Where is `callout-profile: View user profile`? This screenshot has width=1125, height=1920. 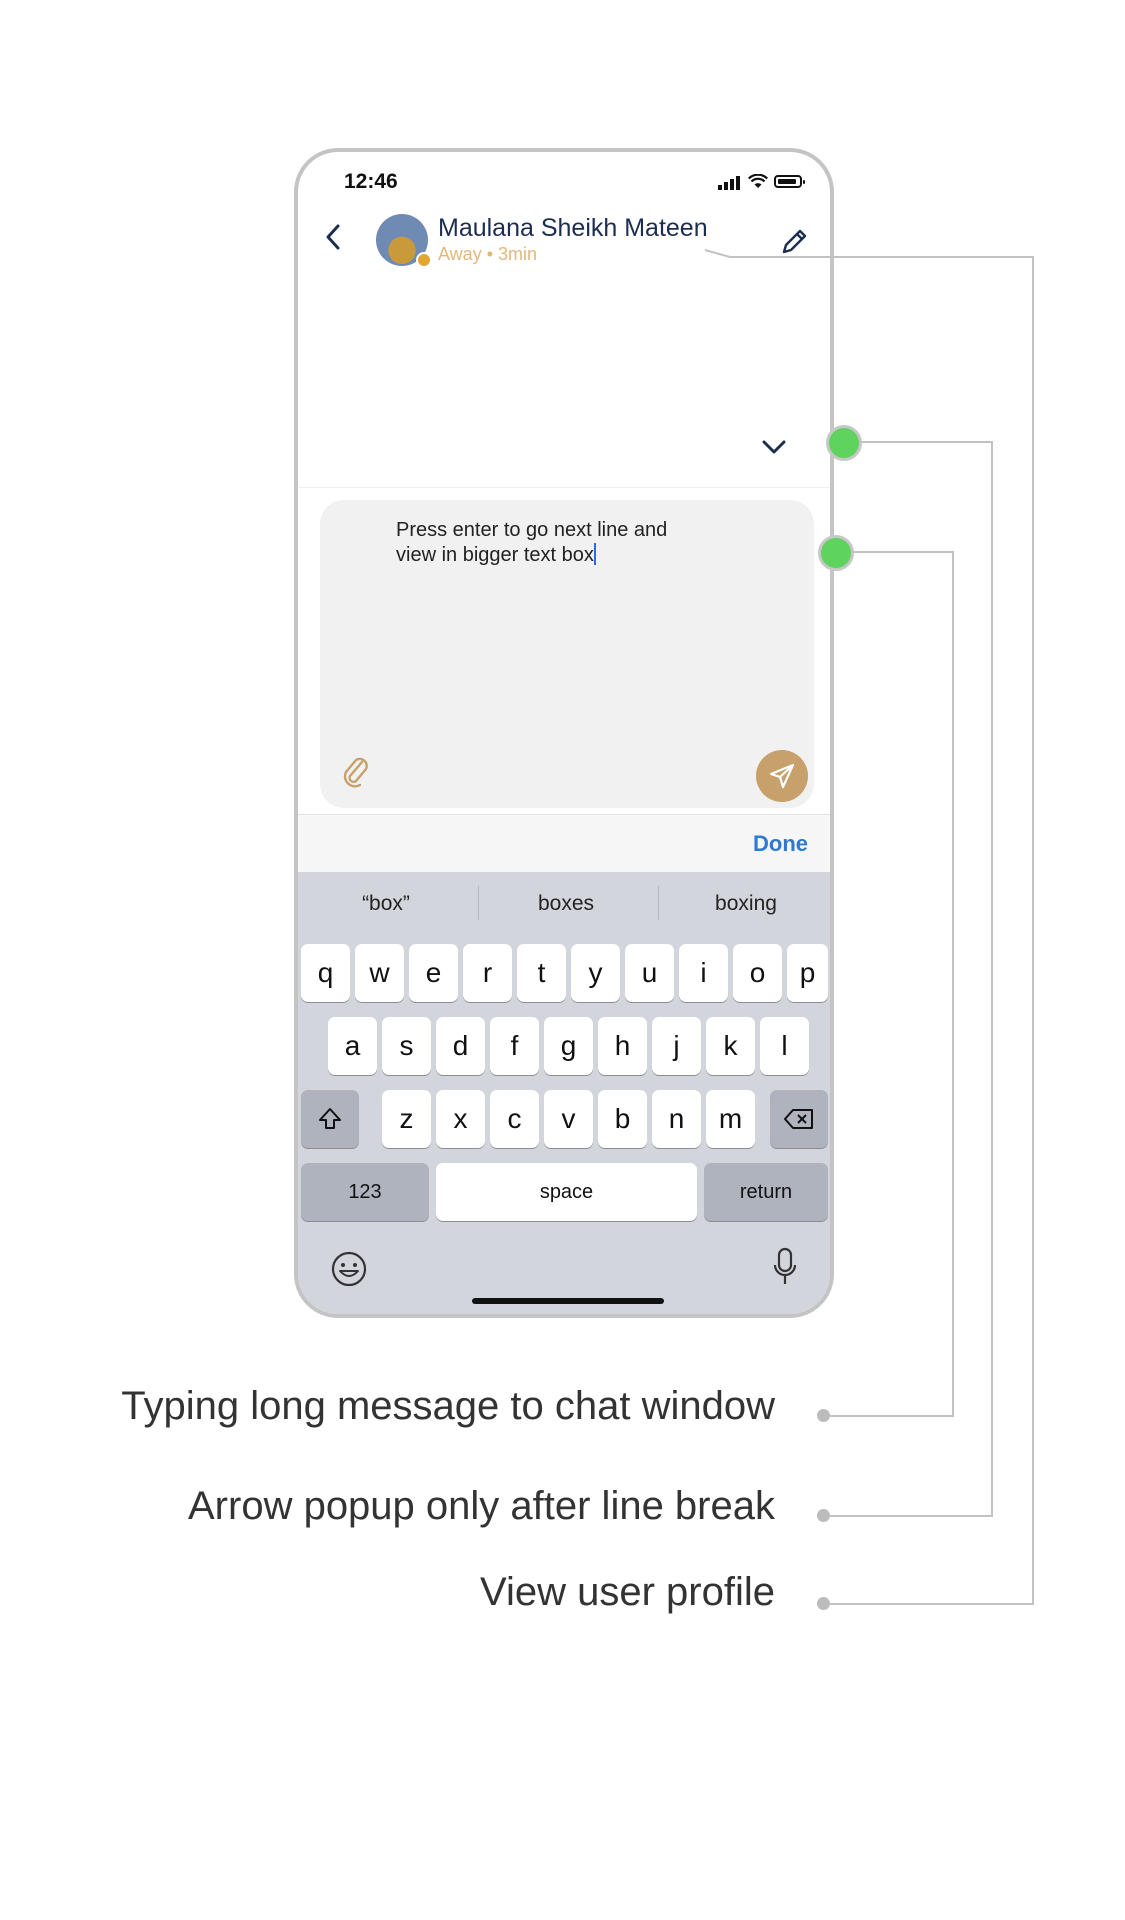
callout-profile: View user profile is located at coordinates (627, 1592).